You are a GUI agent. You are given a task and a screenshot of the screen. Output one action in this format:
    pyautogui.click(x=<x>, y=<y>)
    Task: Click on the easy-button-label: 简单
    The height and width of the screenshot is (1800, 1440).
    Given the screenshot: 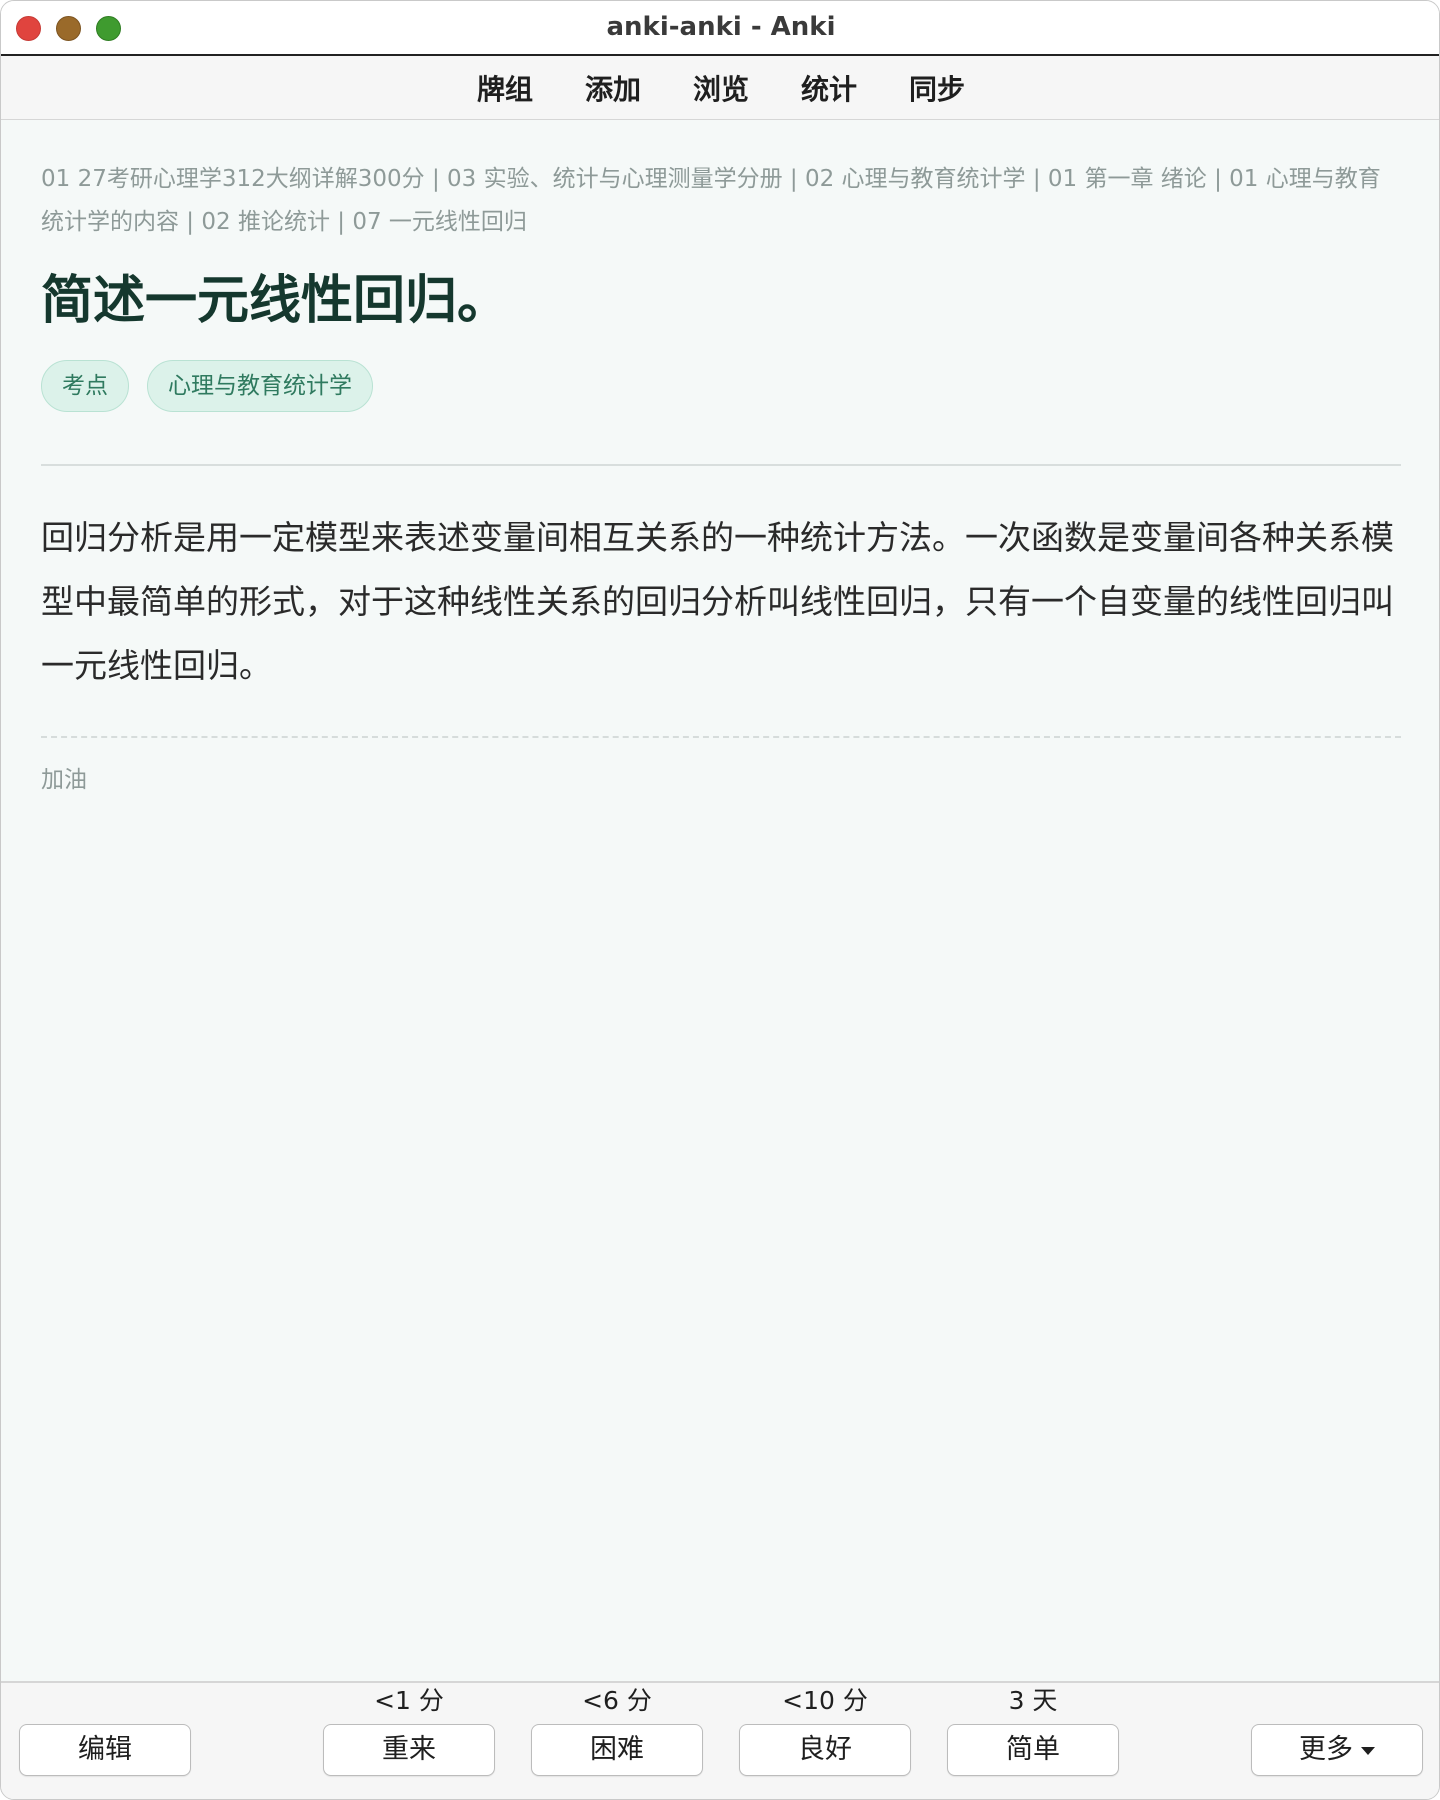 What is the action you would take?
    pyautogui.click(x=1033, y=1749)
    